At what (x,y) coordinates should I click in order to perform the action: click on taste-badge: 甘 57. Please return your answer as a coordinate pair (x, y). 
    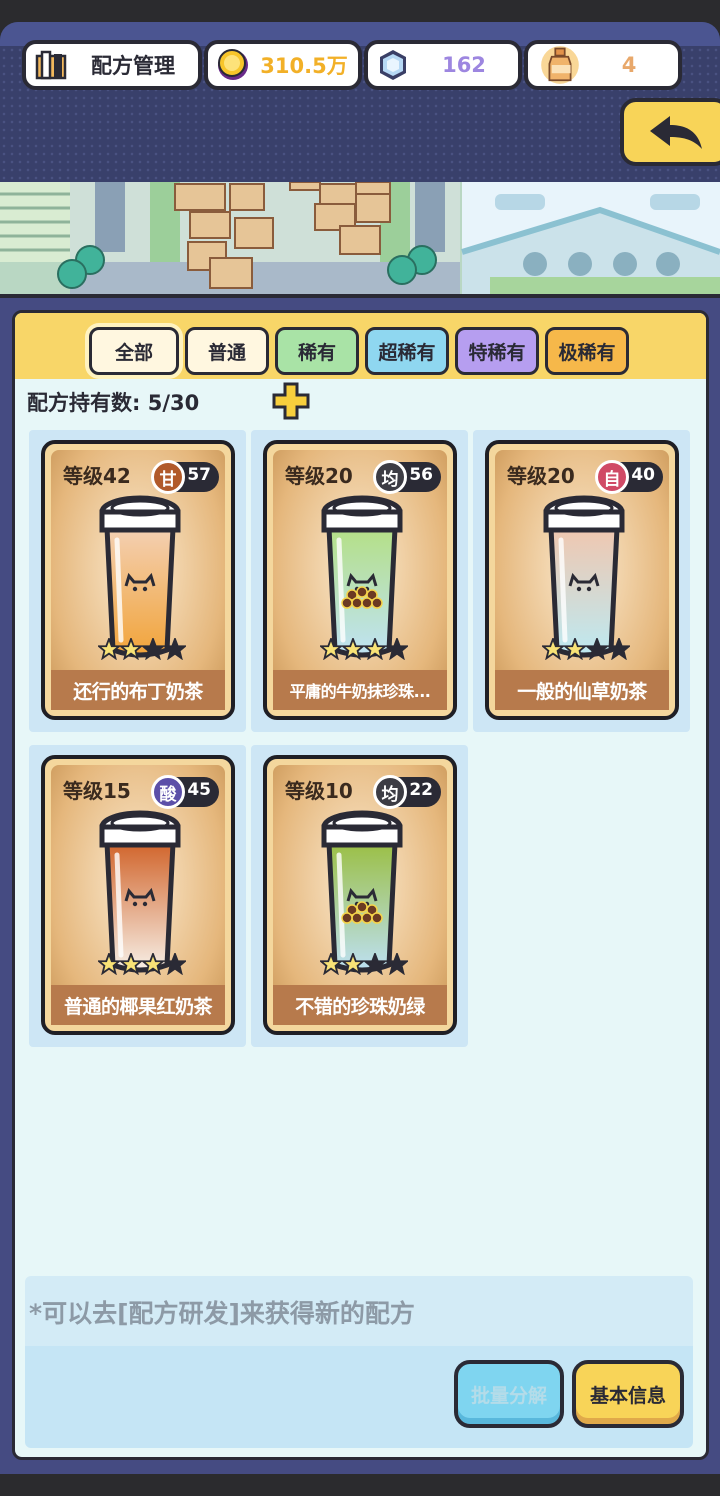
    Looking at the image, I should click on (185, 477).